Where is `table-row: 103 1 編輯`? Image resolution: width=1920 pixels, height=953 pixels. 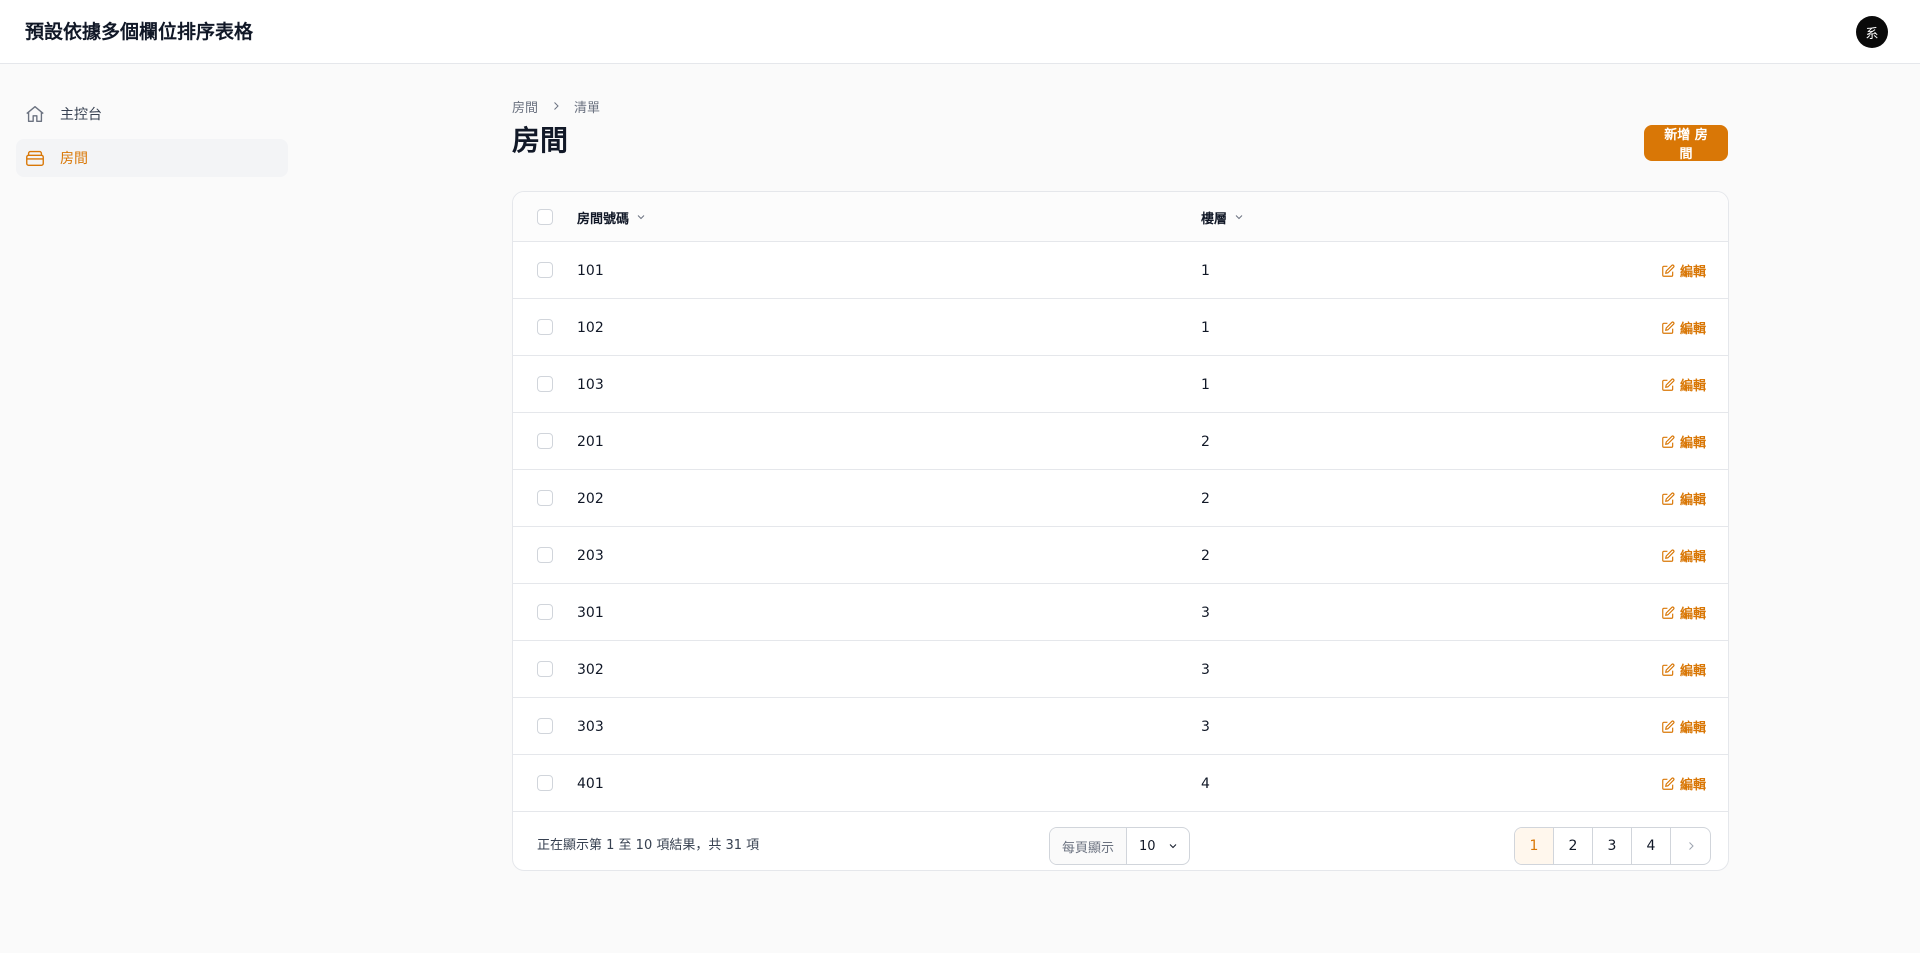
table-row: 103 1 編輯 is located at coordinates (1120, 384).